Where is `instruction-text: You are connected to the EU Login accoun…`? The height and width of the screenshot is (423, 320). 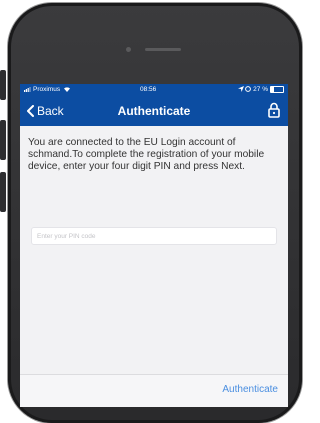 instruction-text: You are connected to the EU Login accoun… is located at coordinates (146, 155).